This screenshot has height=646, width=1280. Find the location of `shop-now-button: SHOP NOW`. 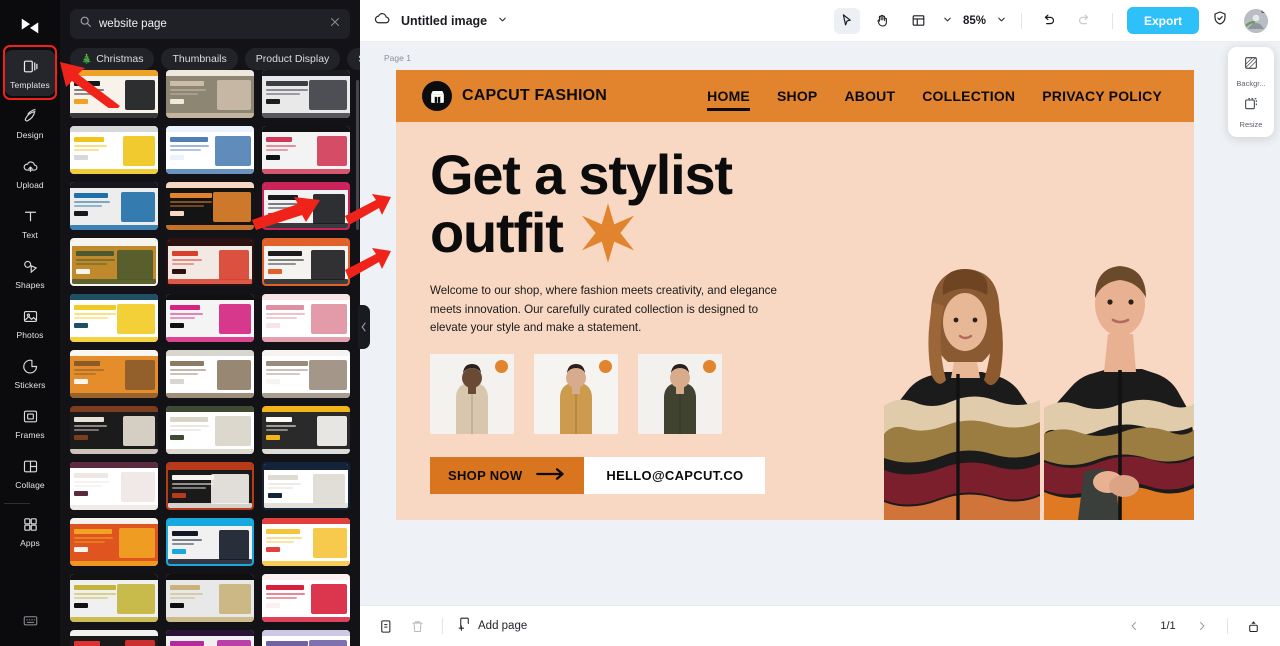

shop-now-button: SHOP NOW is located at coordinates (507, 476).